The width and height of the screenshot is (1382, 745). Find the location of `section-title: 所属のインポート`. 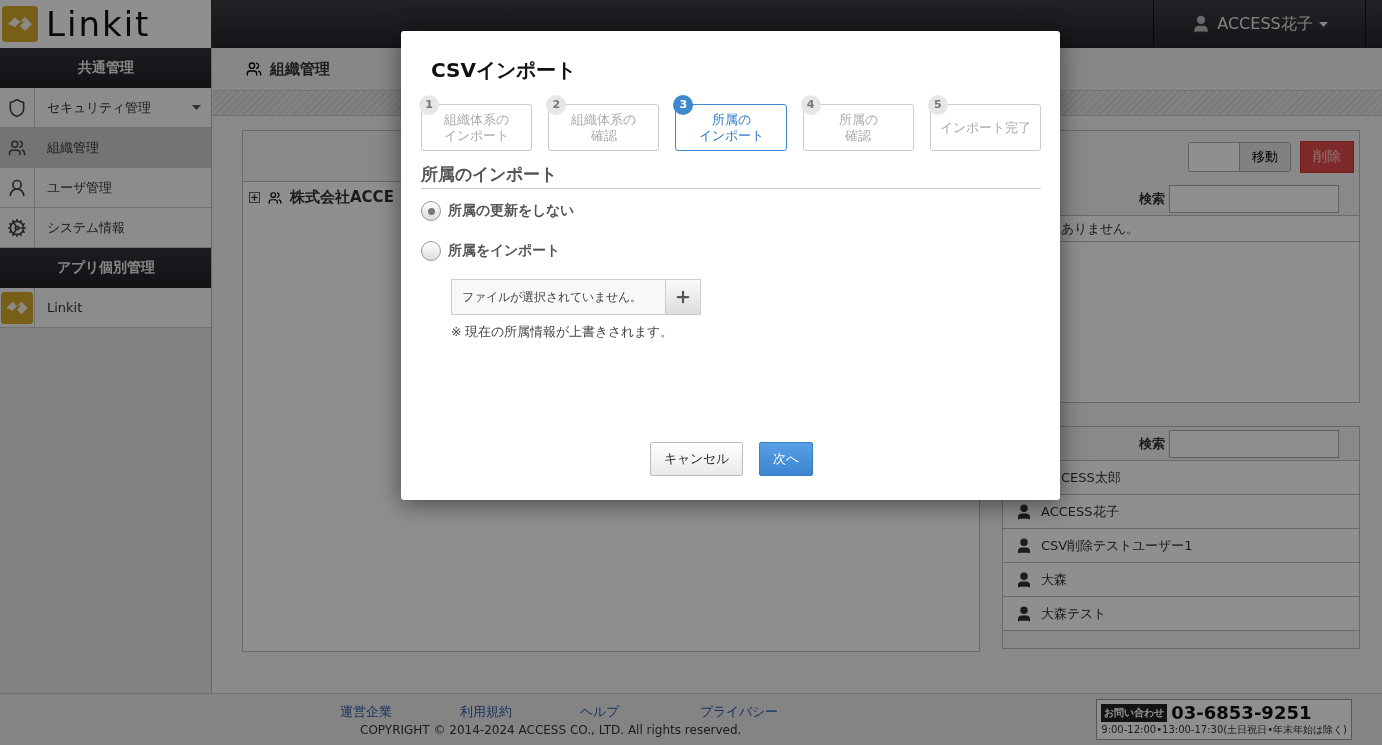

section-title: 所属のインポート is located at coordinates (731, 176).